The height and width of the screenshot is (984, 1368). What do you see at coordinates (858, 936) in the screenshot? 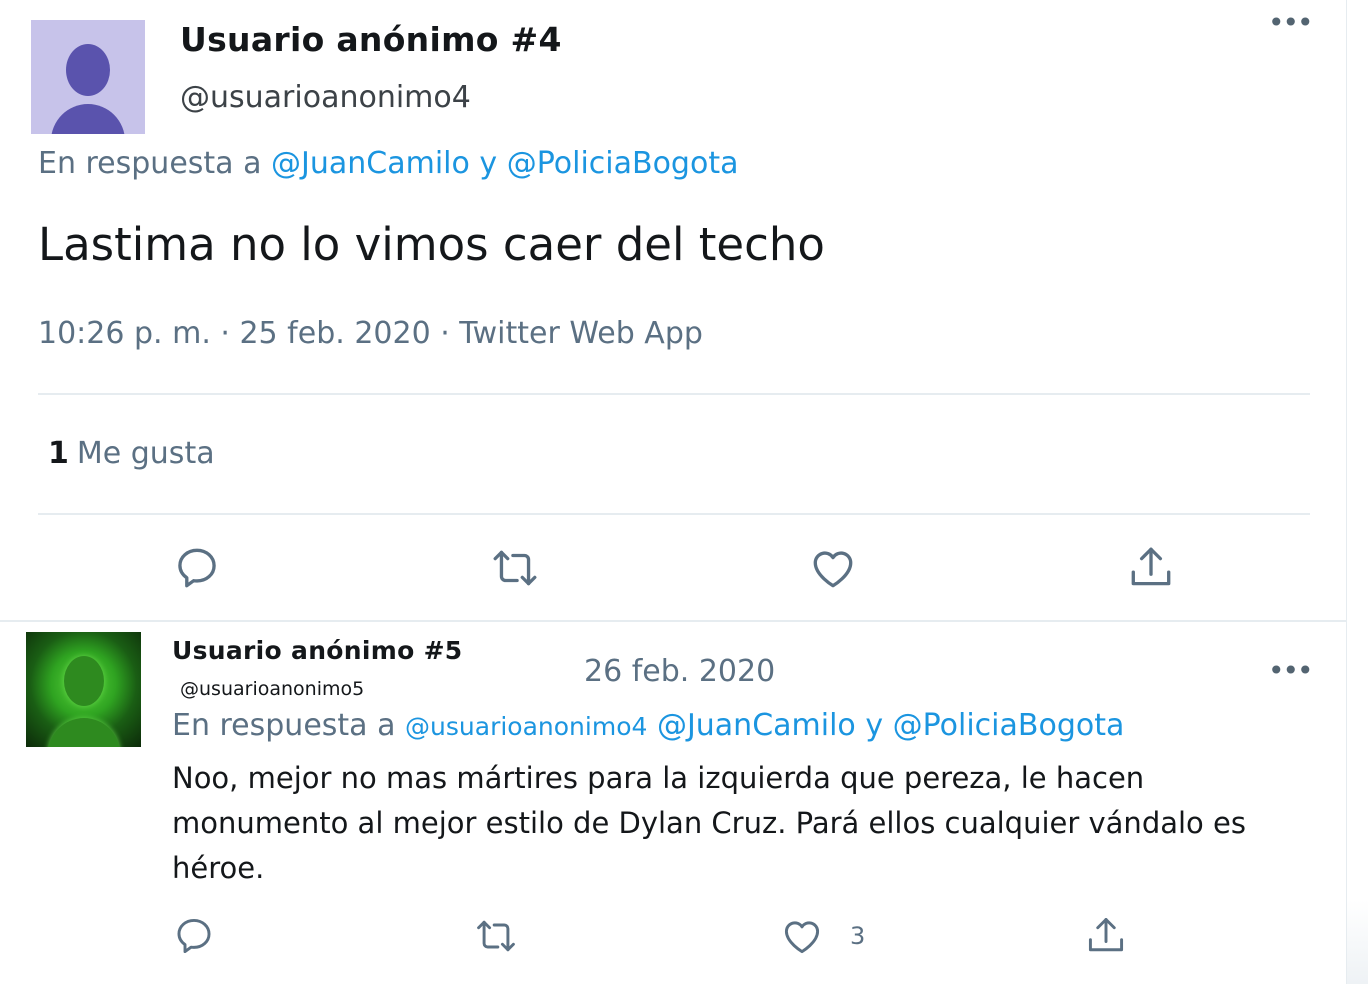
I see `like-count: 3` at bounding box center [858, 936].